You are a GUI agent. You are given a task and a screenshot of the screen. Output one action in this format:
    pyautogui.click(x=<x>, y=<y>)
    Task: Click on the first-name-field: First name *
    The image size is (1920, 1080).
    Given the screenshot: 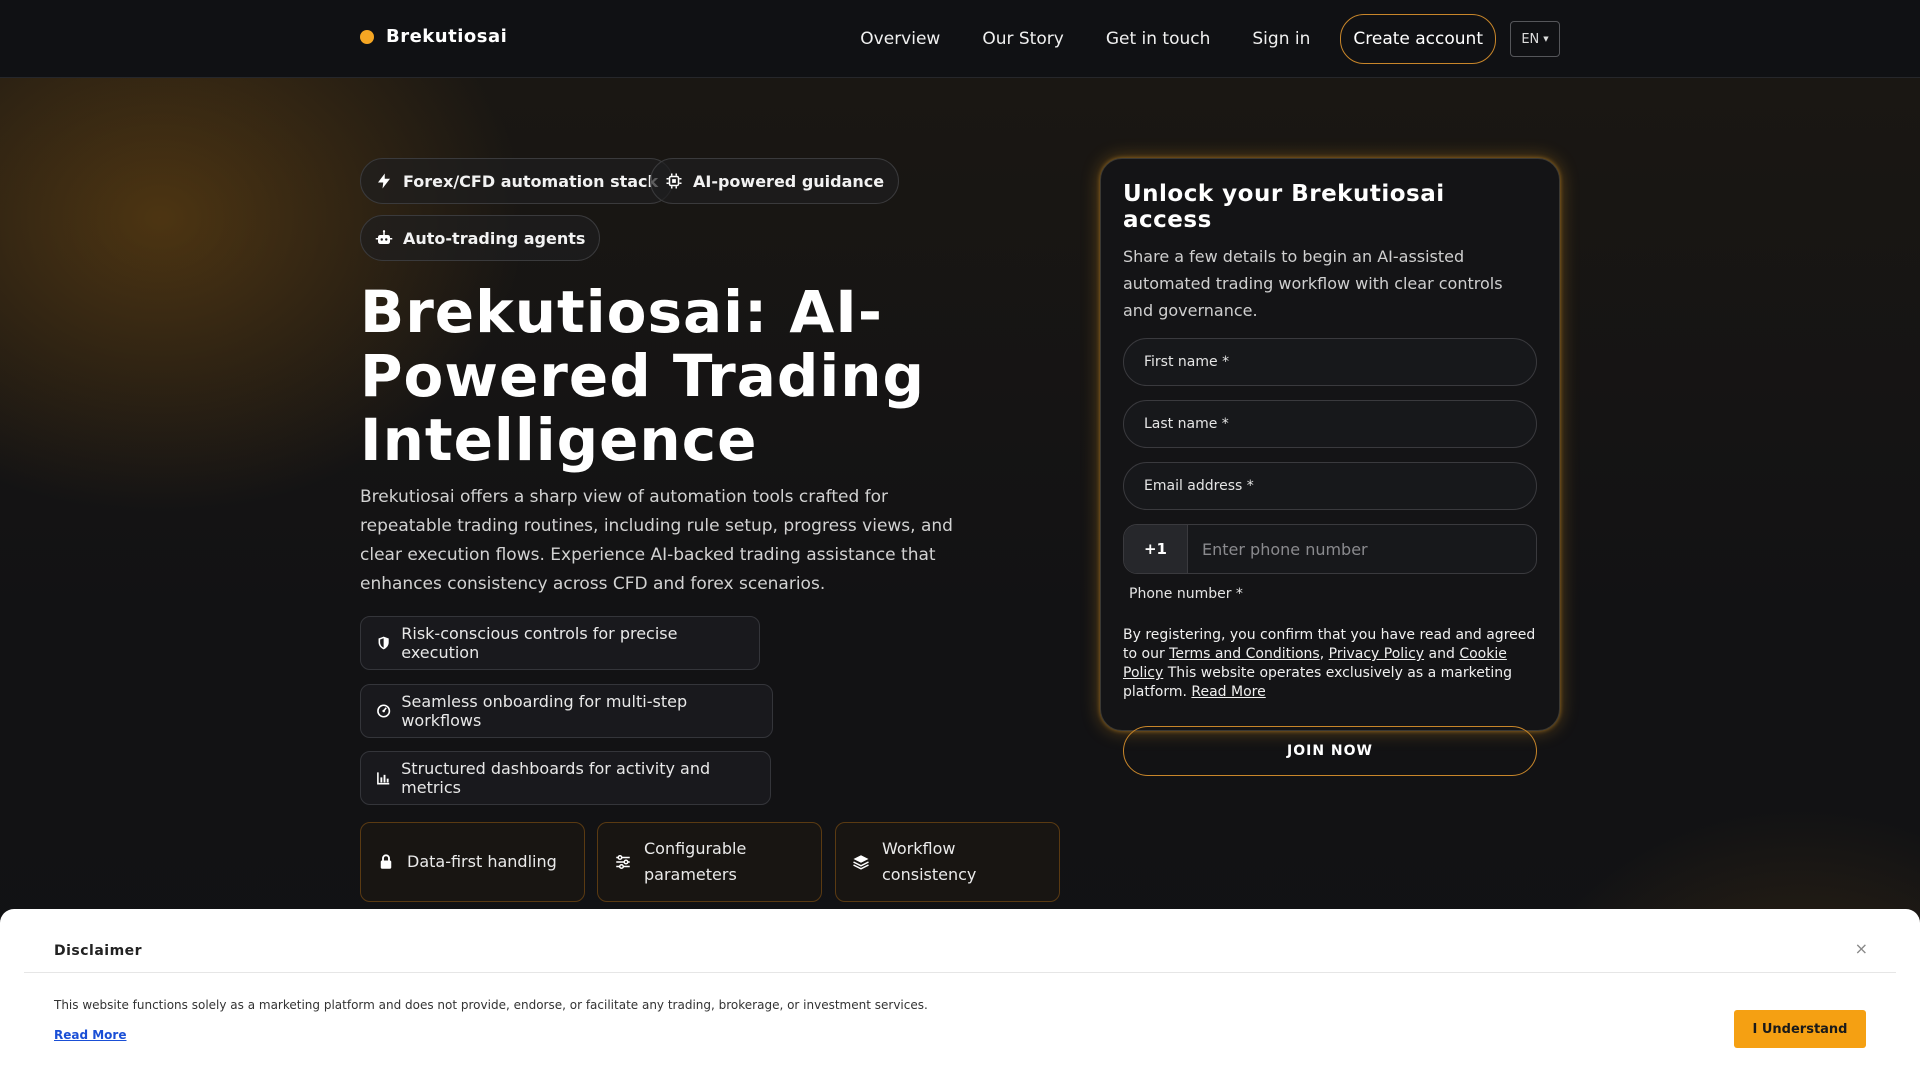 What is the action you would take?
    pyautogui.click(x=1330, y=362)
    